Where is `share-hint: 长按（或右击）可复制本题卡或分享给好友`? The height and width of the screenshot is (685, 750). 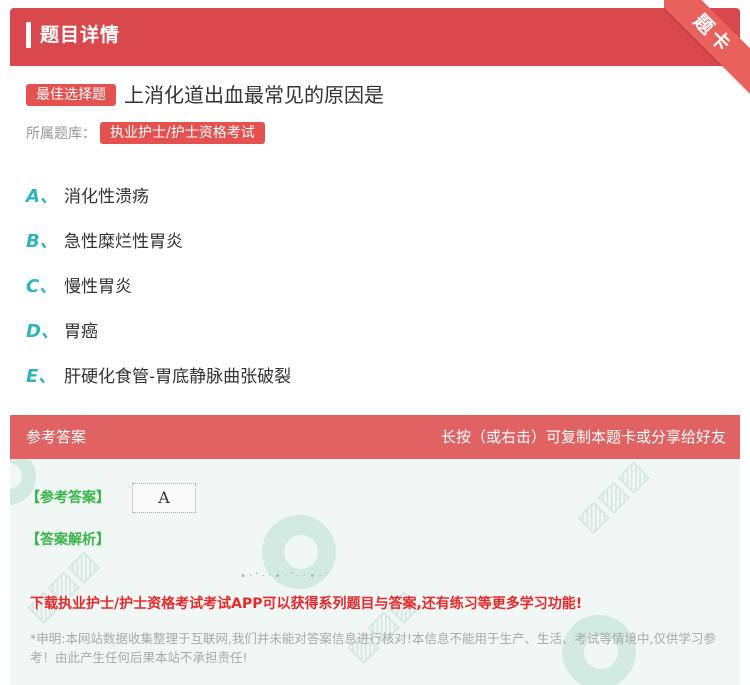
share-hint: 长按（或右击）可复制本题卡或分享给好友 is located at coordinates (583, 437).